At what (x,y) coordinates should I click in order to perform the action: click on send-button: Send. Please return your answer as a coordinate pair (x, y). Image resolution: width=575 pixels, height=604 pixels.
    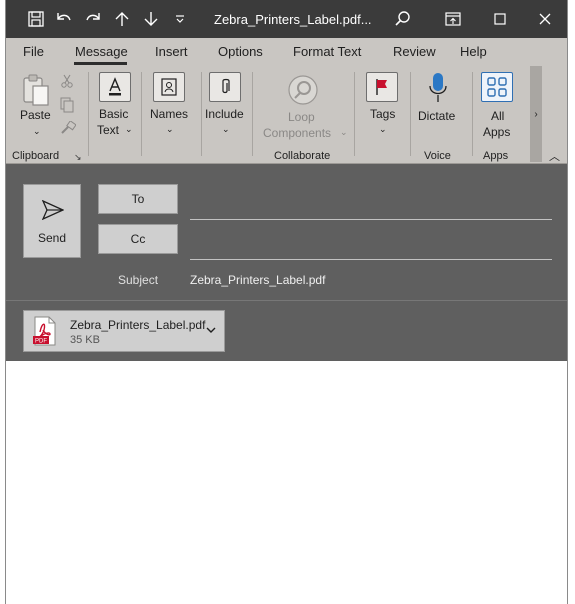
    Looking at the image, I should click on (52, 221).